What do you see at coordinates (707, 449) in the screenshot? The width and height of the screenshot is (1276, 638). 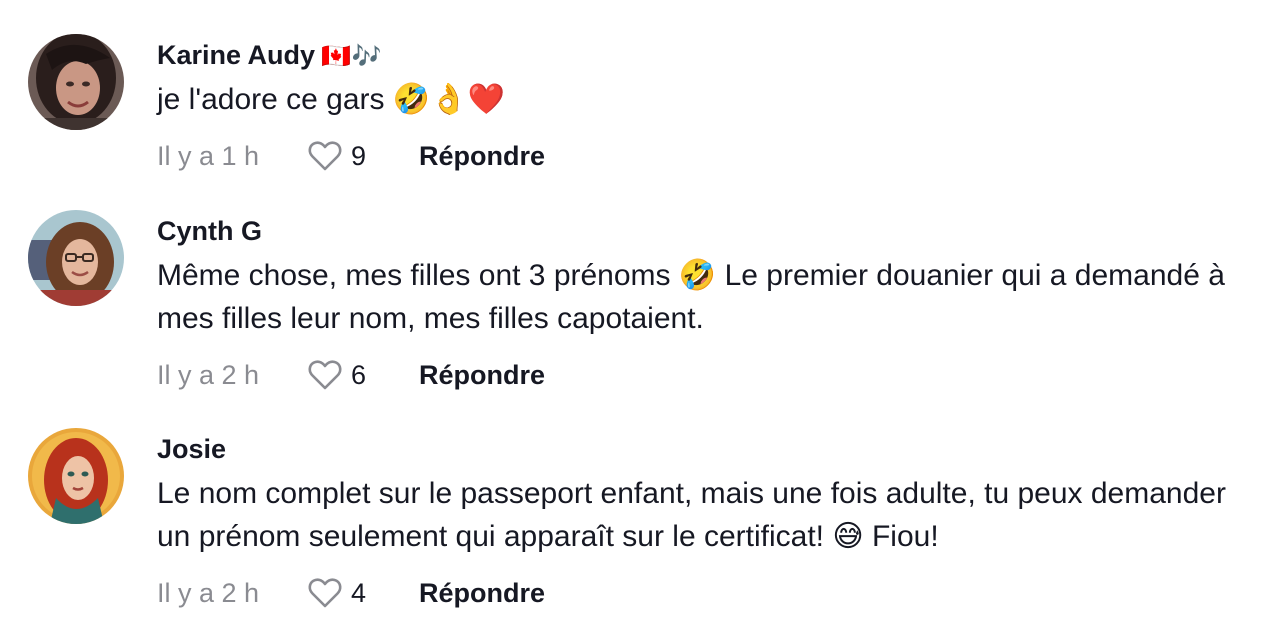 I see `comment-username: Josie` at bounding box center [707, 449].